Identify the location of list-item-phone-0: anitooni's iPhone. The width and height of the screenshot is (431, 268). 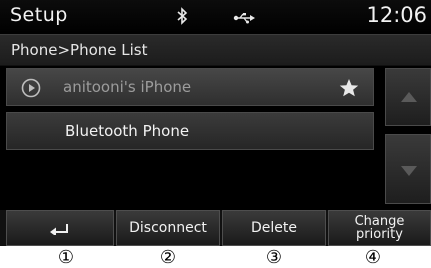
(190, 87).